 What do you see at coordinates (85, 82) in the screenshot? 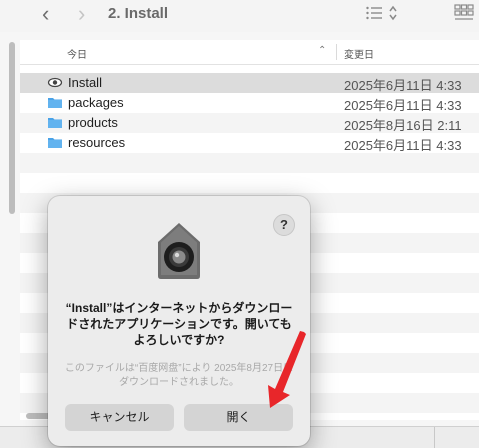
I see `file-name: Install` at bounding box center [85, 82].